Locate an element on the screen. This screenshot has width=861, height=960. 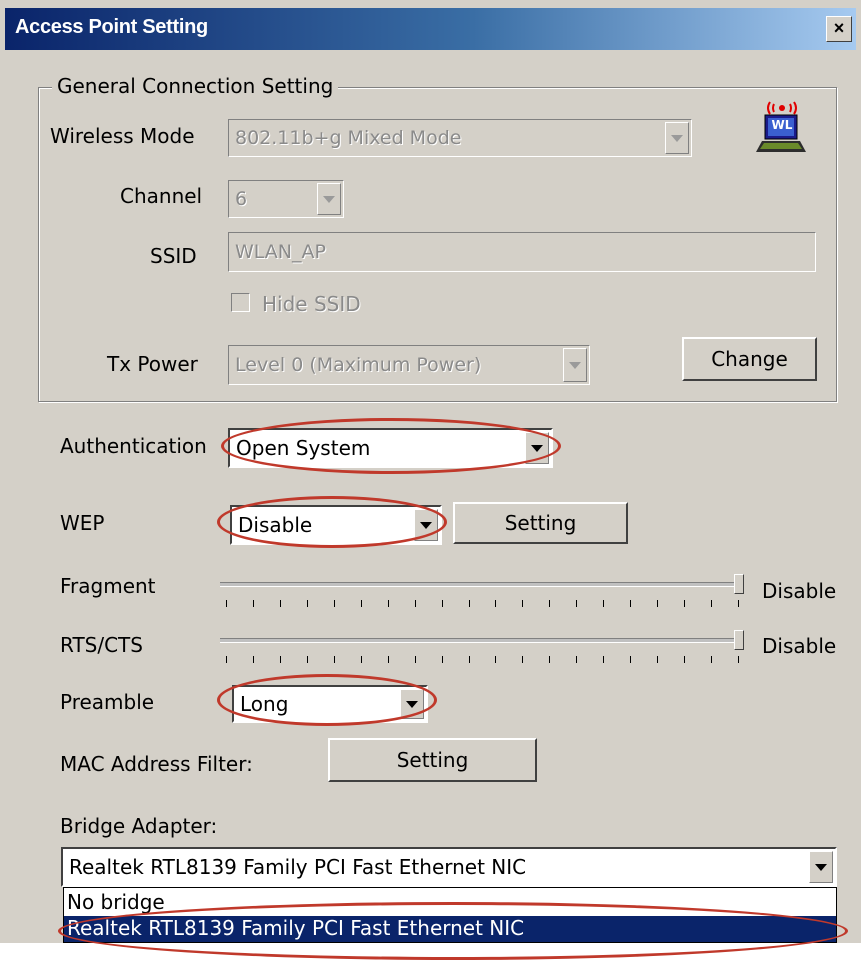
channel-value: 6 is located at coordinates (241, 199).